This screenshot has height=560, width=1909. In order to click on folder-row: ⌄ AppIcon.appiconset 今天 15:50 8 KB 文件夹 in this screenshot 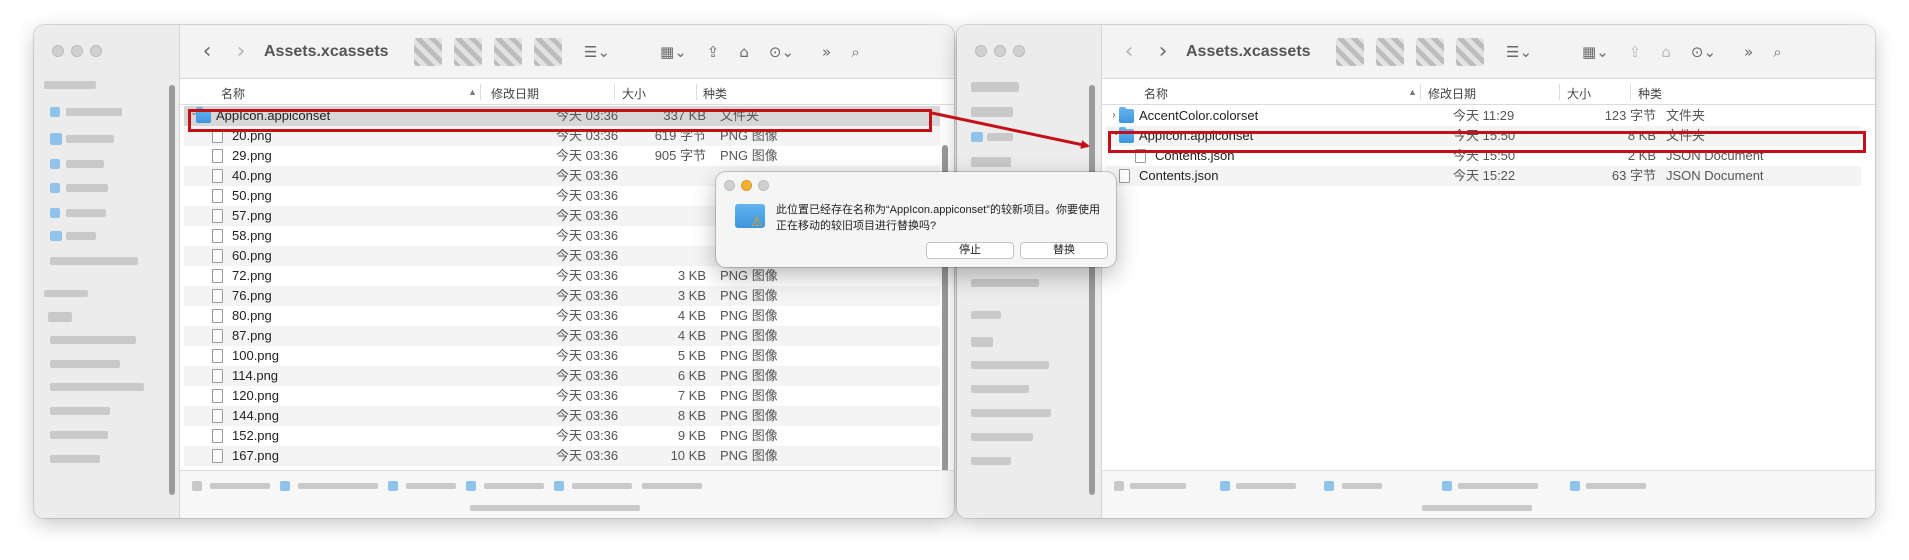, I will do `click(1483, 136)`.